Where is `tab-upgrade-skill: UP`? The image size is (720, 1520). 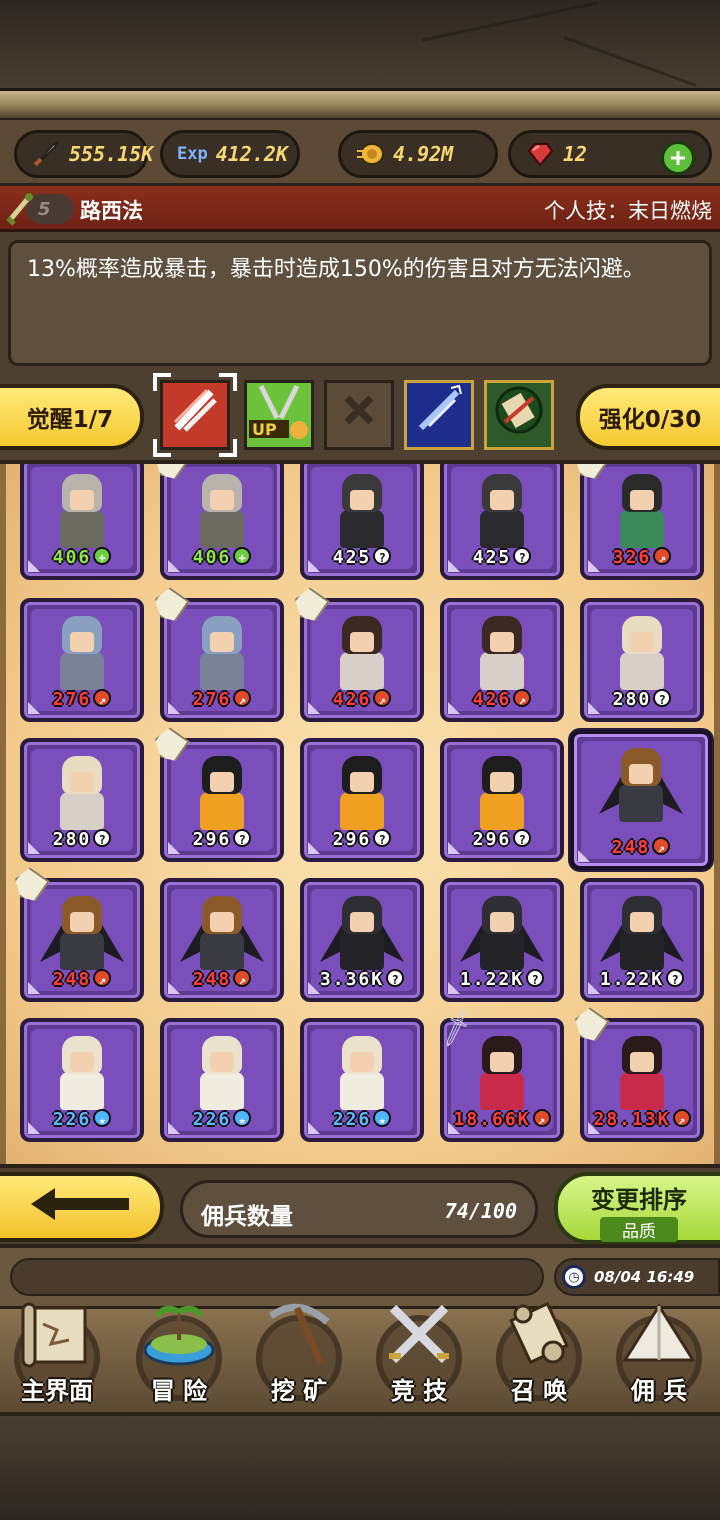
tab-upgrade-skill: UP is located at coordinates (279, 415).